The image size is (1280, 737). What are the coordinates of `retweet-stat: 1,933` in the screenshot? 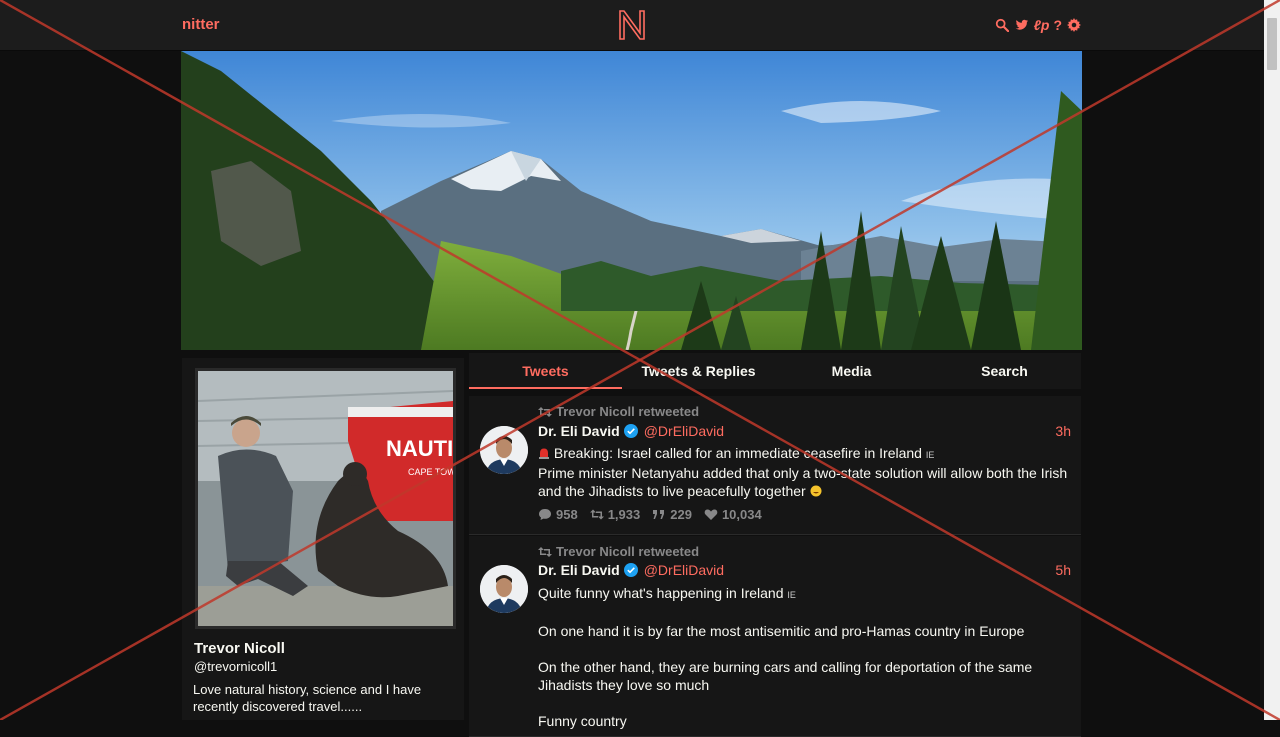 It's located at (615, 514).